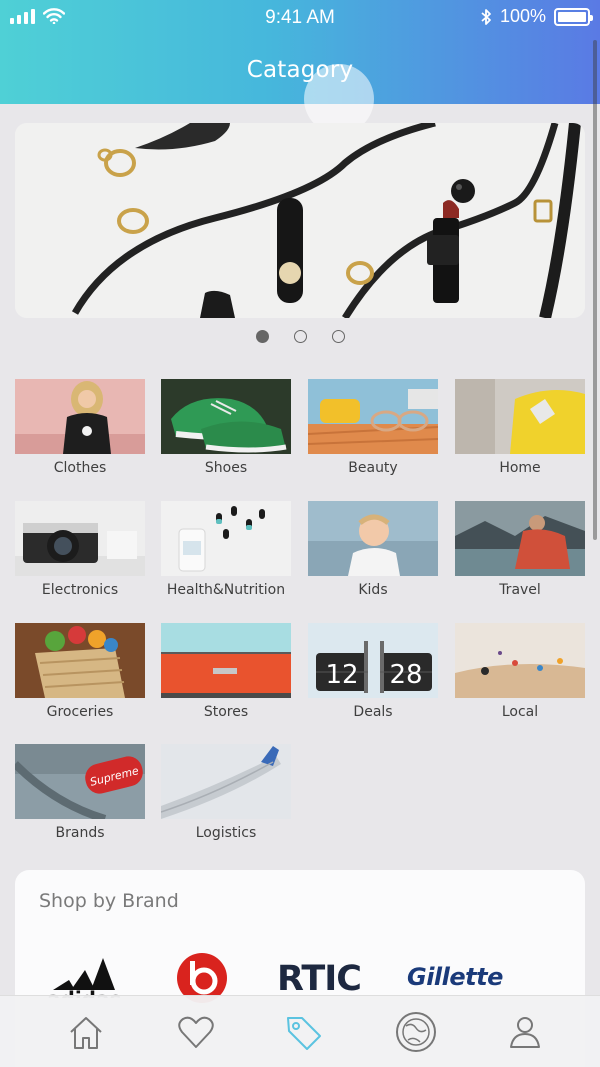 Image resolution: width=600 pixels, height=1067 pixels. I want to click on home-icon, so click(86, 1033).